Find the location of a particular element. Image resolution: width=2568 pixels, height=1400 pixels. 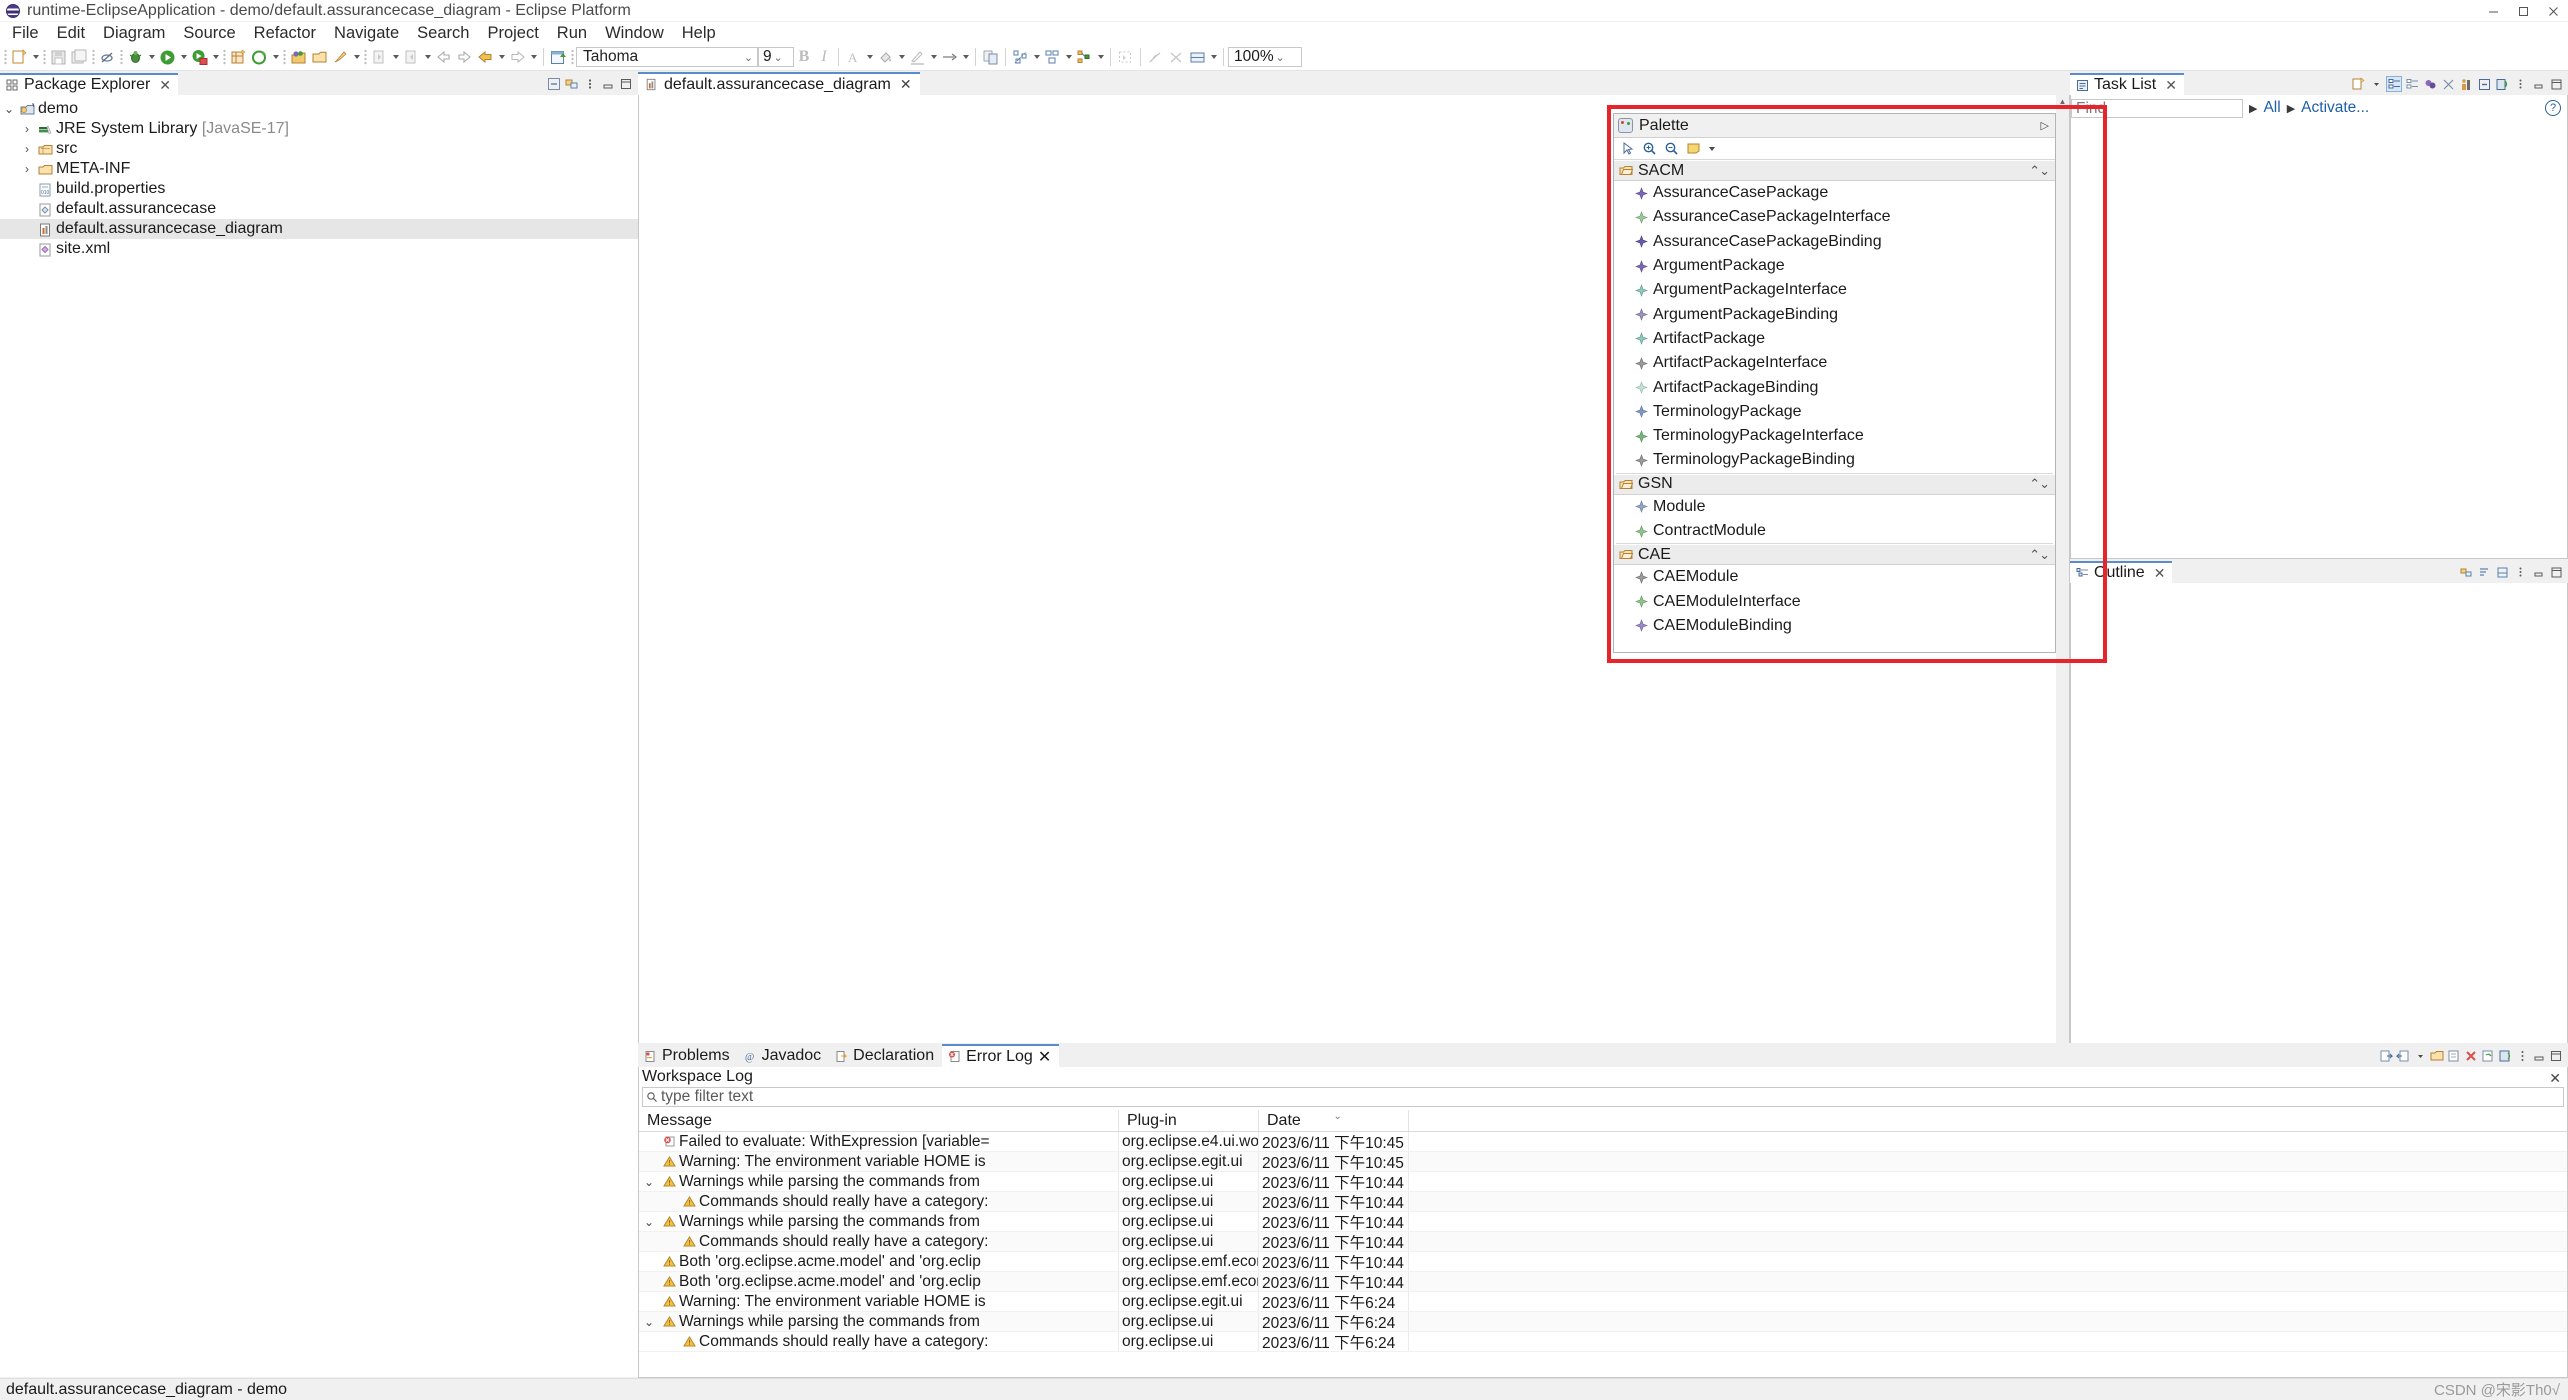

palette-item-argumentpackageinterface: ArgumentPackageInterface is located at coordinates (1834, 290).